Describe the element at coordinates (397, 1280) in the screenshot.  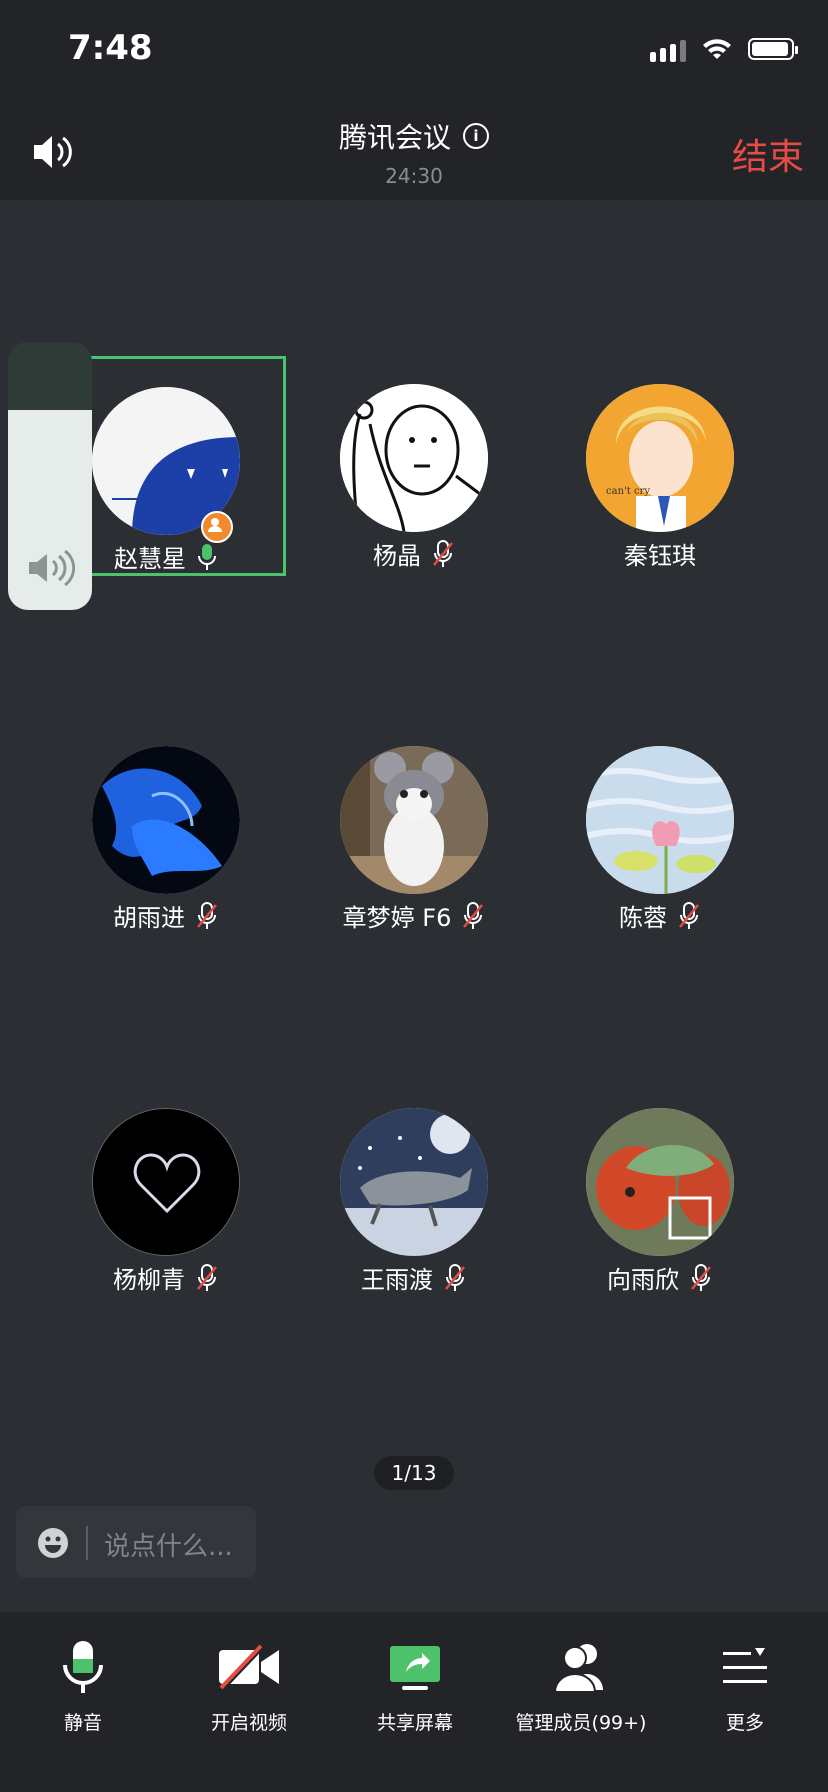
I see `participant-name: 王雨渡` at that location.